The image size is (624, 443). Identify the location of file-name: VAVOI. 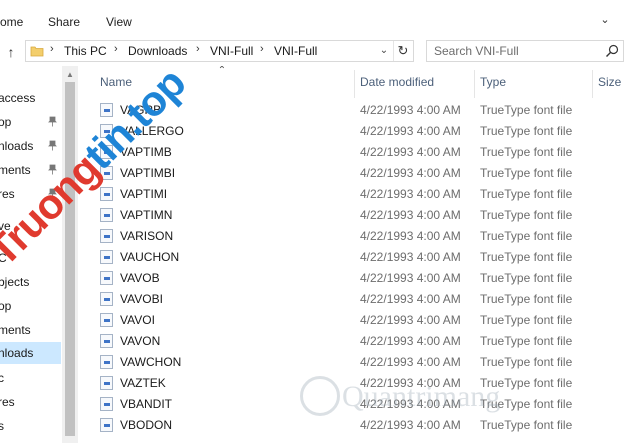
(137, 320).